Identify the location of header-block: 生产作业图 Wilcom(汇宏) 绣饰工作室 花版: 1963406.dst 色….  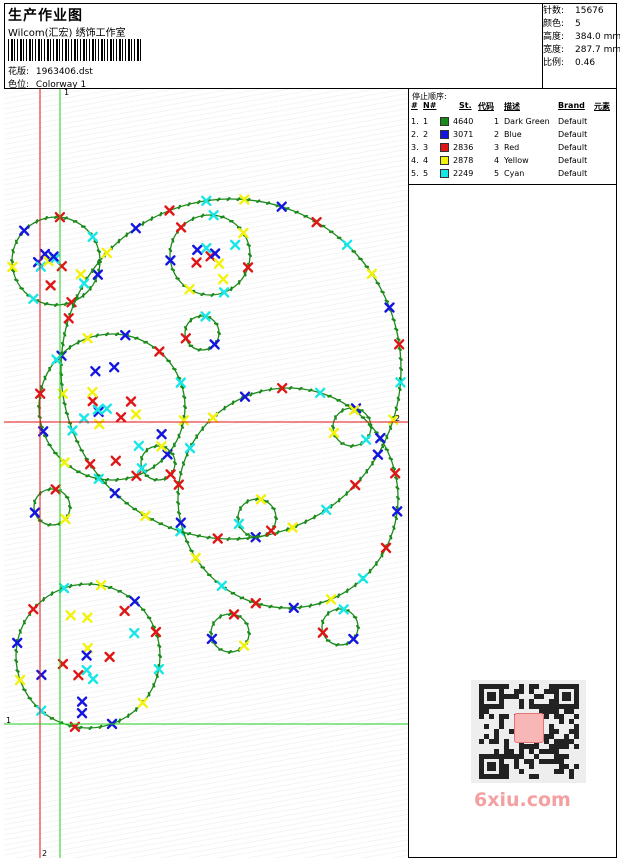
(273, 46).